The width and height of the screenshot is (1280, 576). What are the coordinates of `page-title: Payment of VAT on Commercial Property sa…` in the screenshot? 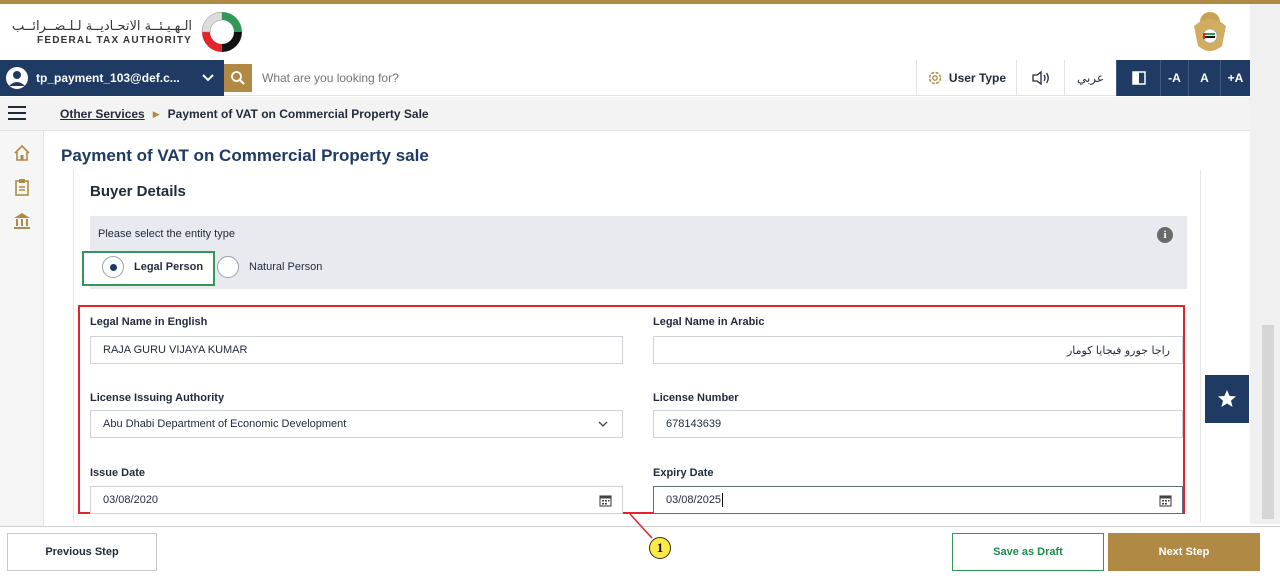 It's located at (245, 155).